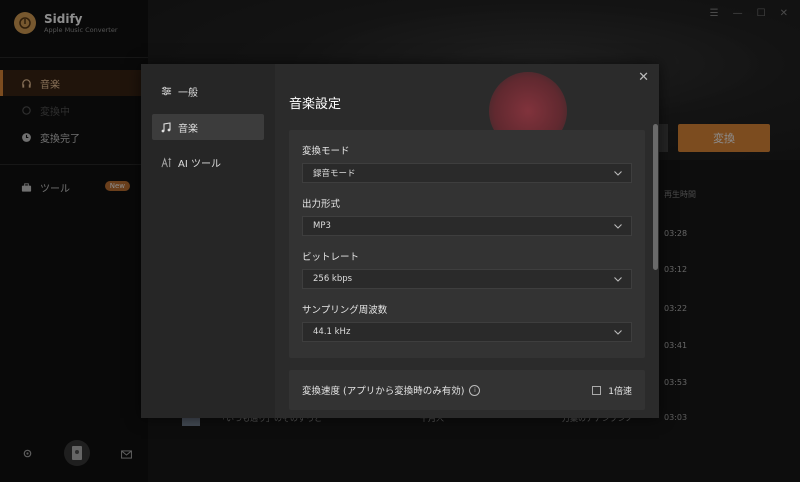  I want to click on speed-label-text: 変換速度 (アプリから変換時のみ有効), so click(383, 391).